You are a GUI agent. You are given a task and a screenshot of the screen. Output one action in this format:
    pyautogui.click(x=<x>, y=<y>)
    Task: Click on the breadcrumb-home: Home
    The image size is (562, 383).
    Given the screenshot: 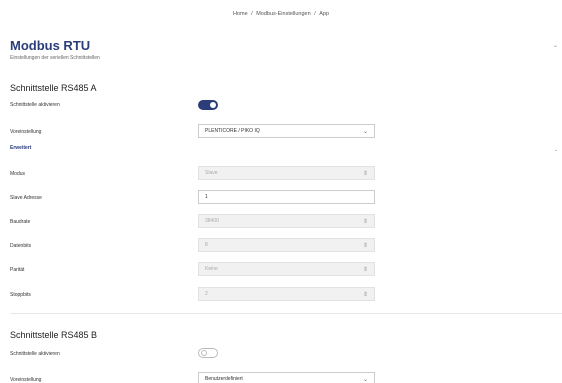 What is the action you would take?
    pyautogui.click(x=240, y=14)
    